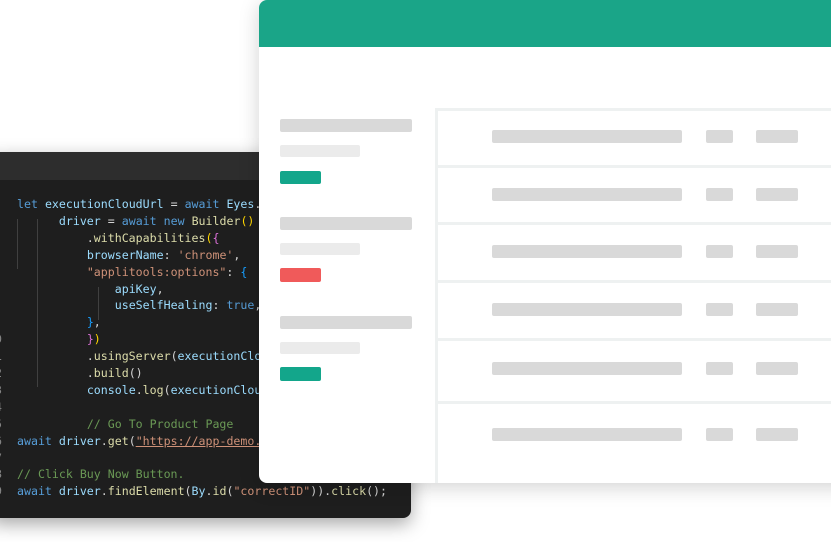 The width and height of the screenshot is (831, 542). What do you see at coordinates (167, 271) in the screenshot?
I see `code-line: "applitools:options": {` at bounding box center [167, 271].